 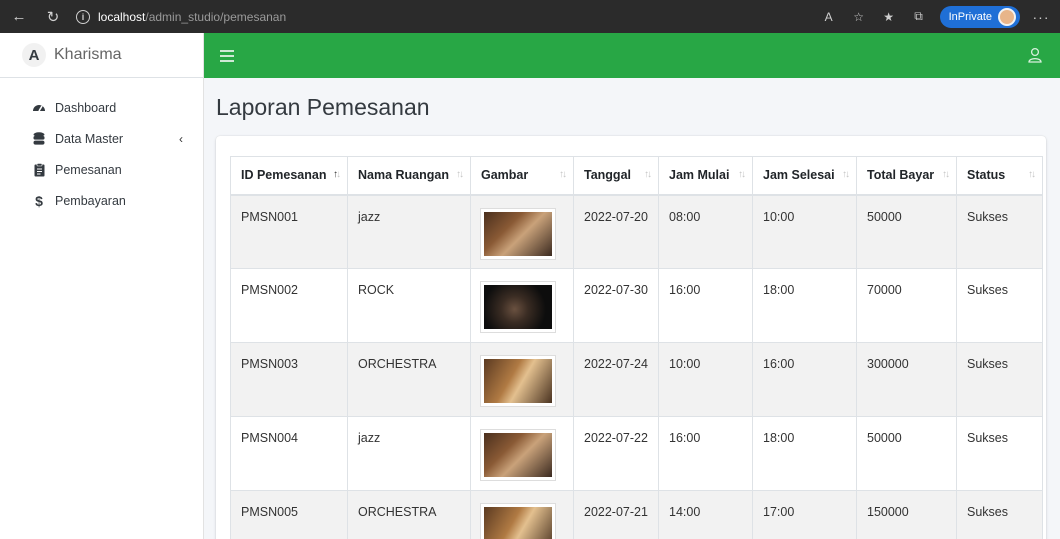 What do you see at coordinates (1007, 16) in the screenshot?
I see `profile-avatar` at bounding box center [1007, 16].